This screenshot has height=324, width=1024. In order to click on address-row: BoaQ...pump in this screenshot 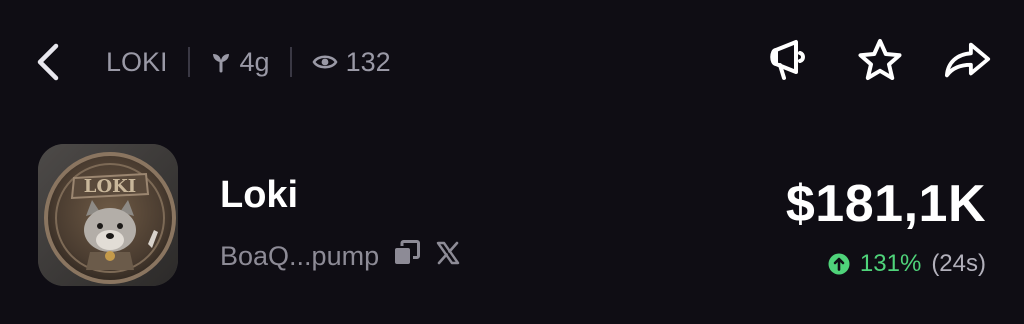, I will do `click(340, 256)`.